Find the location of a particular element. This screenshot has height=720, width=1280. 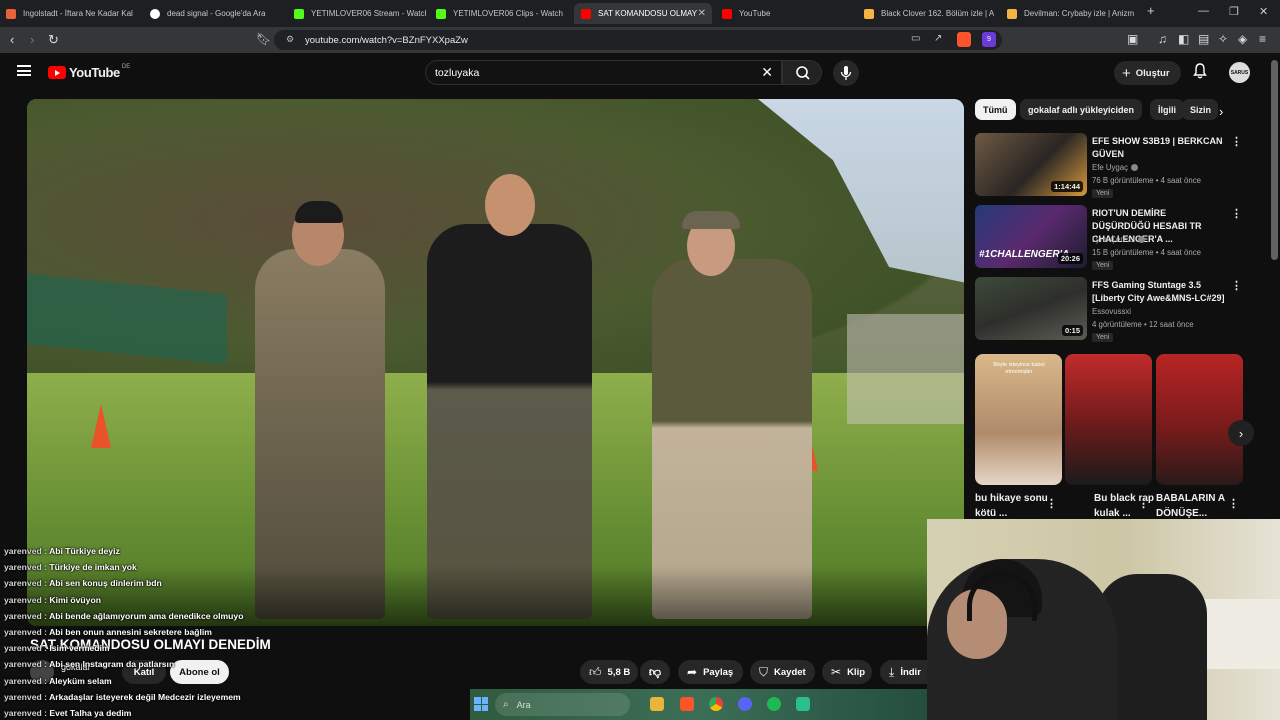

bookmark-icon: 🔖︎ is located at coordinates (263, 39).